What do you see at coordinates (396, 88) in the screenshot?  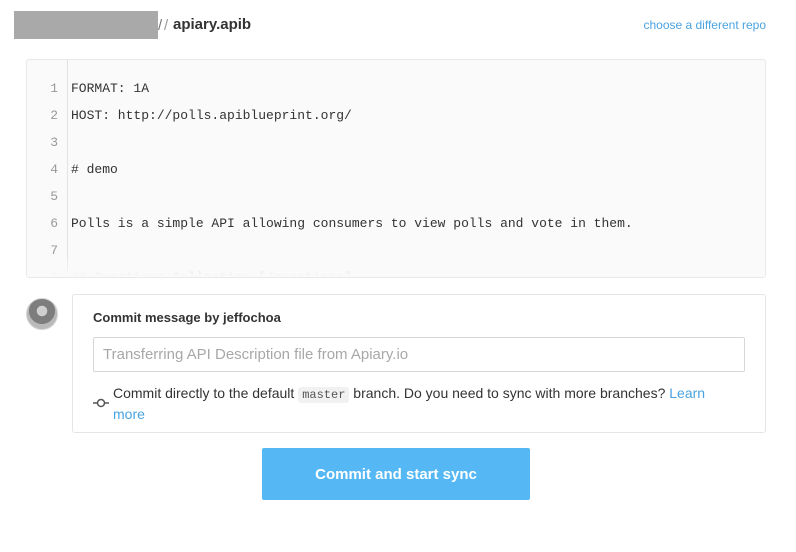 I see `code-line: 1 FORMAT: 1A` at bounding box center [396, 88].